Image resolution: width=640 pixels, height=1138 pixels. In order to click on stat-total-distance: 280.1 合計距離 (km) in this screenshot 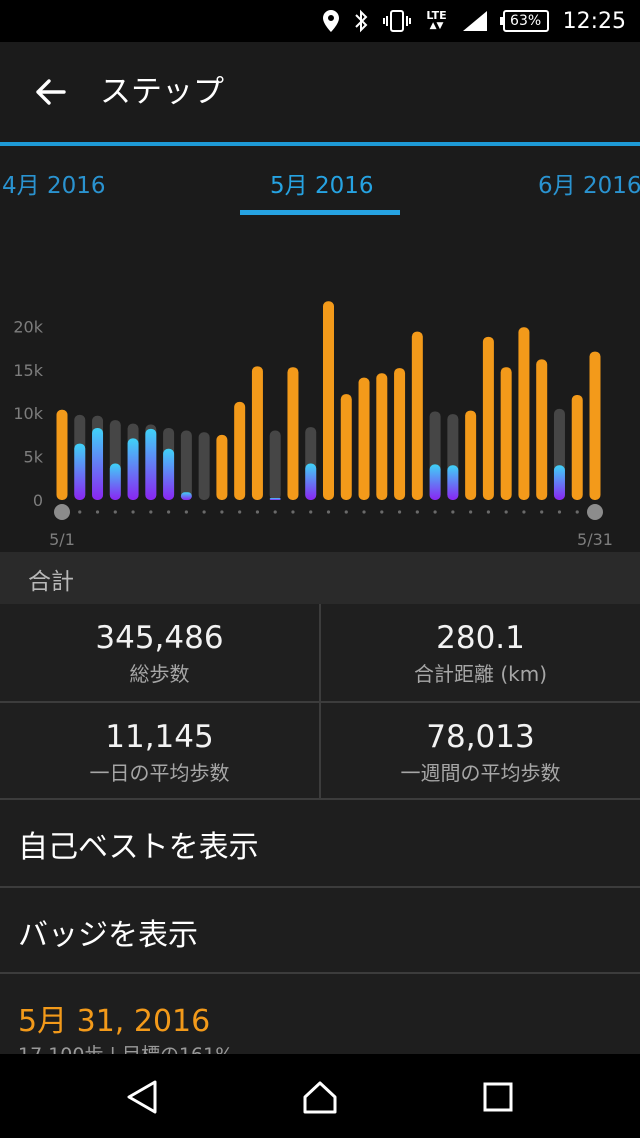, I will do `click(480, 652)`.